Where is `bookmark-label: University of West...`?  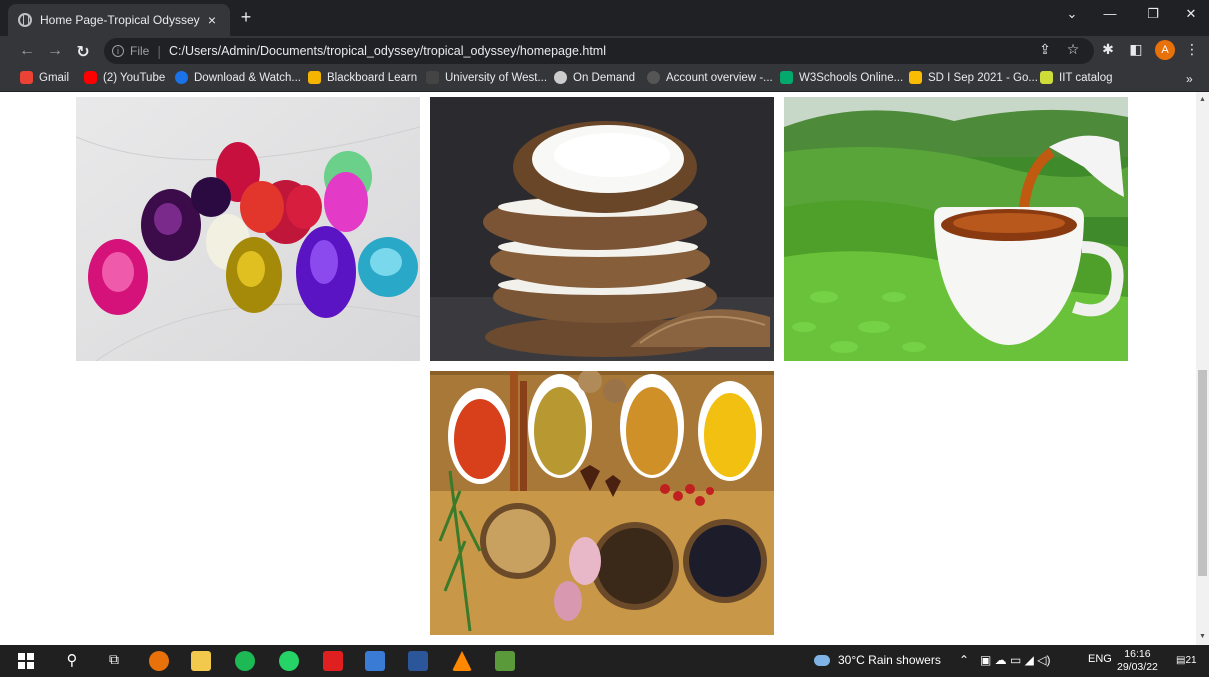
bookmark-label: University of West... is located at coordinates (496, 77).